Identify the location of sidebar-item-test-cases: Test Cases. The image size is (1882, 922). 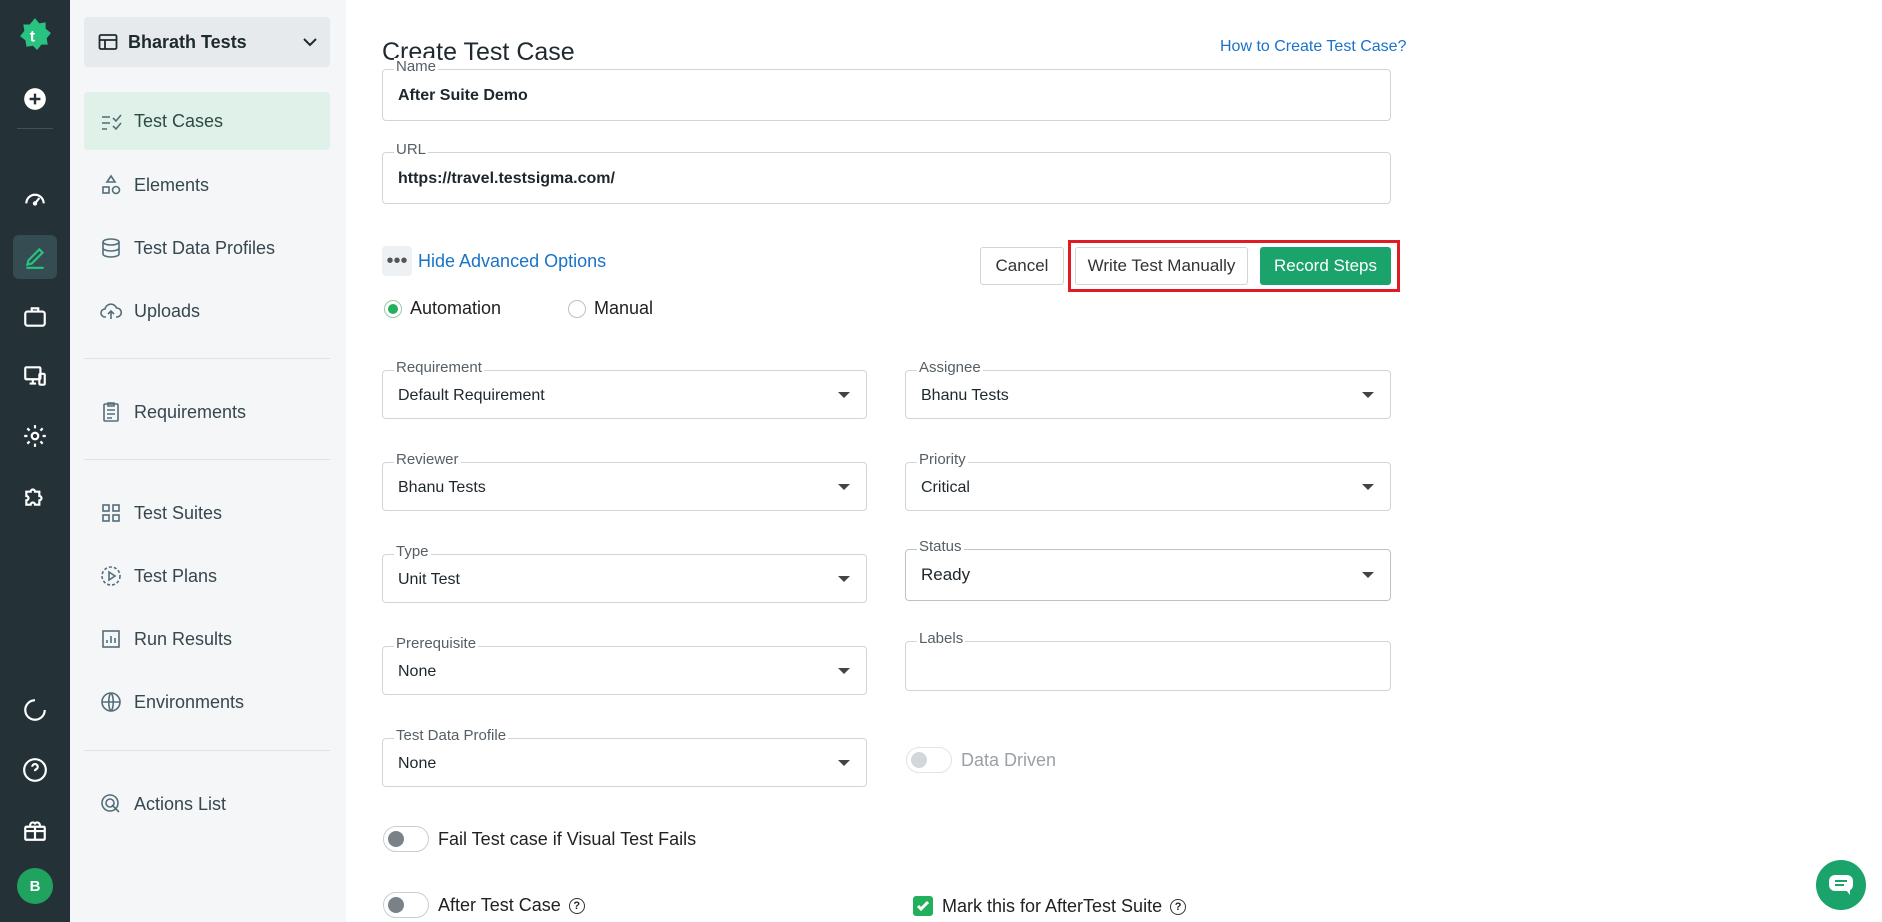
(207, 121).